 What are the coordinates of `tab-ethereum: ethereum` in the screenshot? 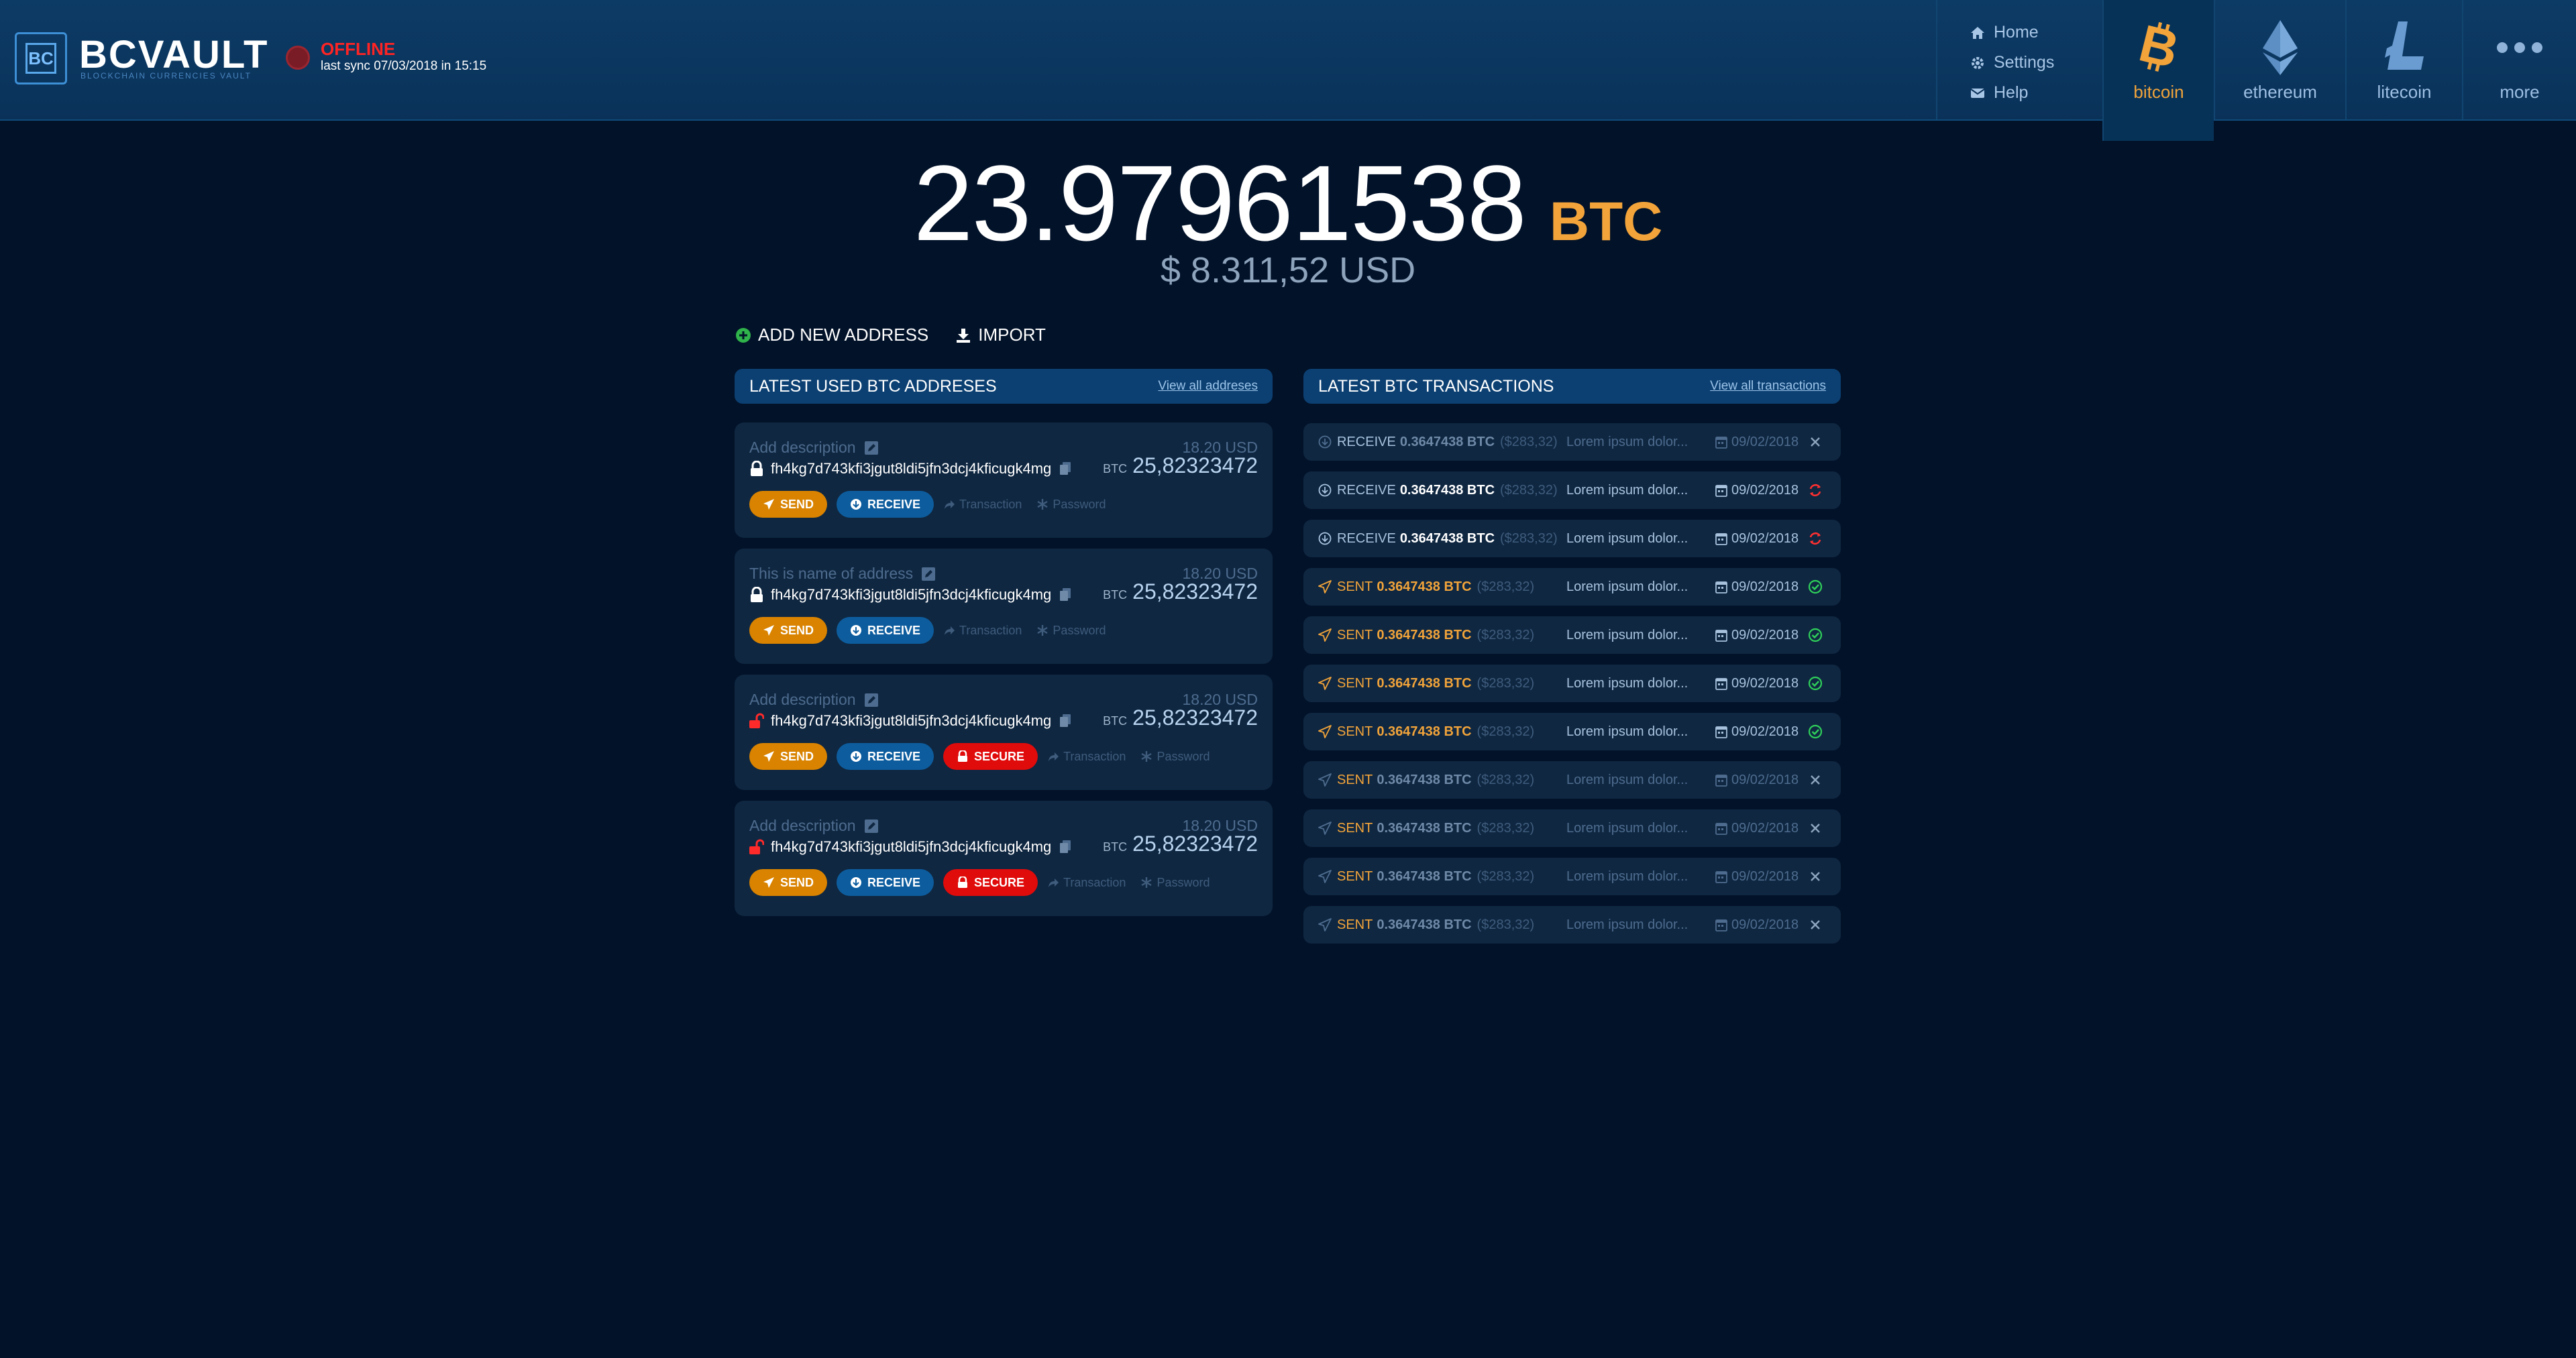 It's located at (2279, 59).